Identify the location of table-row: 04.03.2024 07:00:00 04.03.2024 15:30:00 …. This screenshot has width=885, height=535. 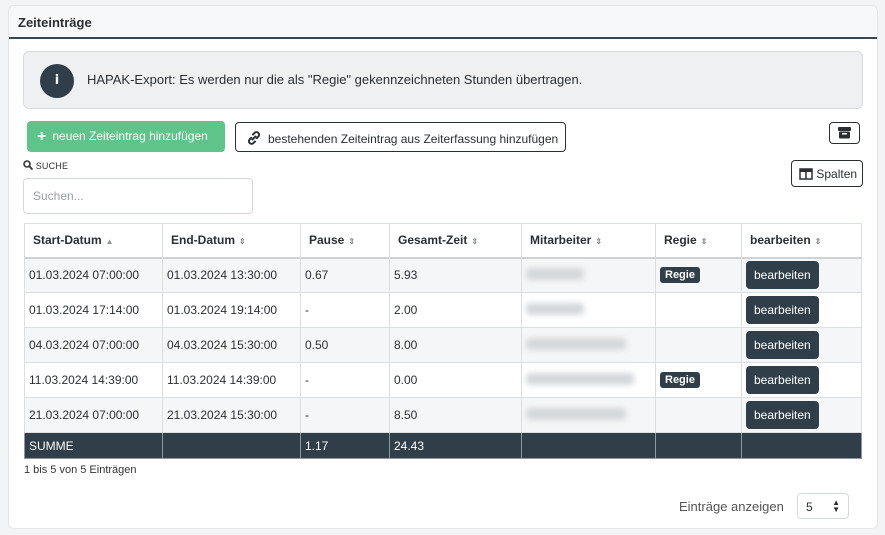
(443, 345).